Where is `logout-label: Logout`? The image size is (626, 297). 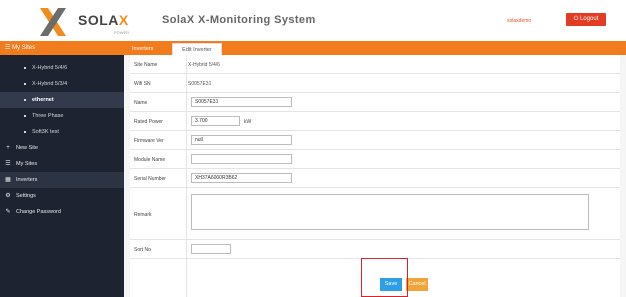
logout-label: Logout is located at coordinates (589, 19).